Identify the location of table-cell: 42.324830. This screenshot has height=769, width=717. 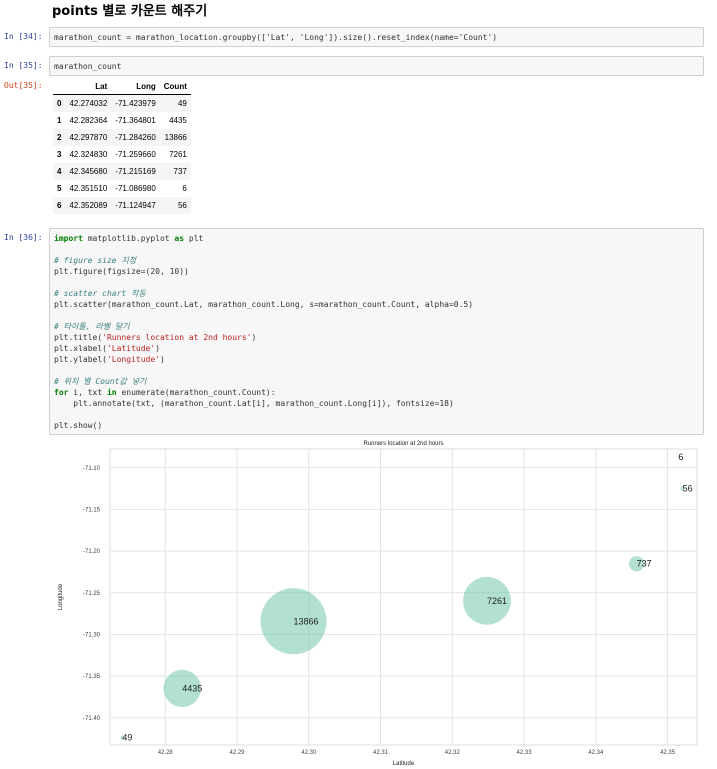
(88, 154).